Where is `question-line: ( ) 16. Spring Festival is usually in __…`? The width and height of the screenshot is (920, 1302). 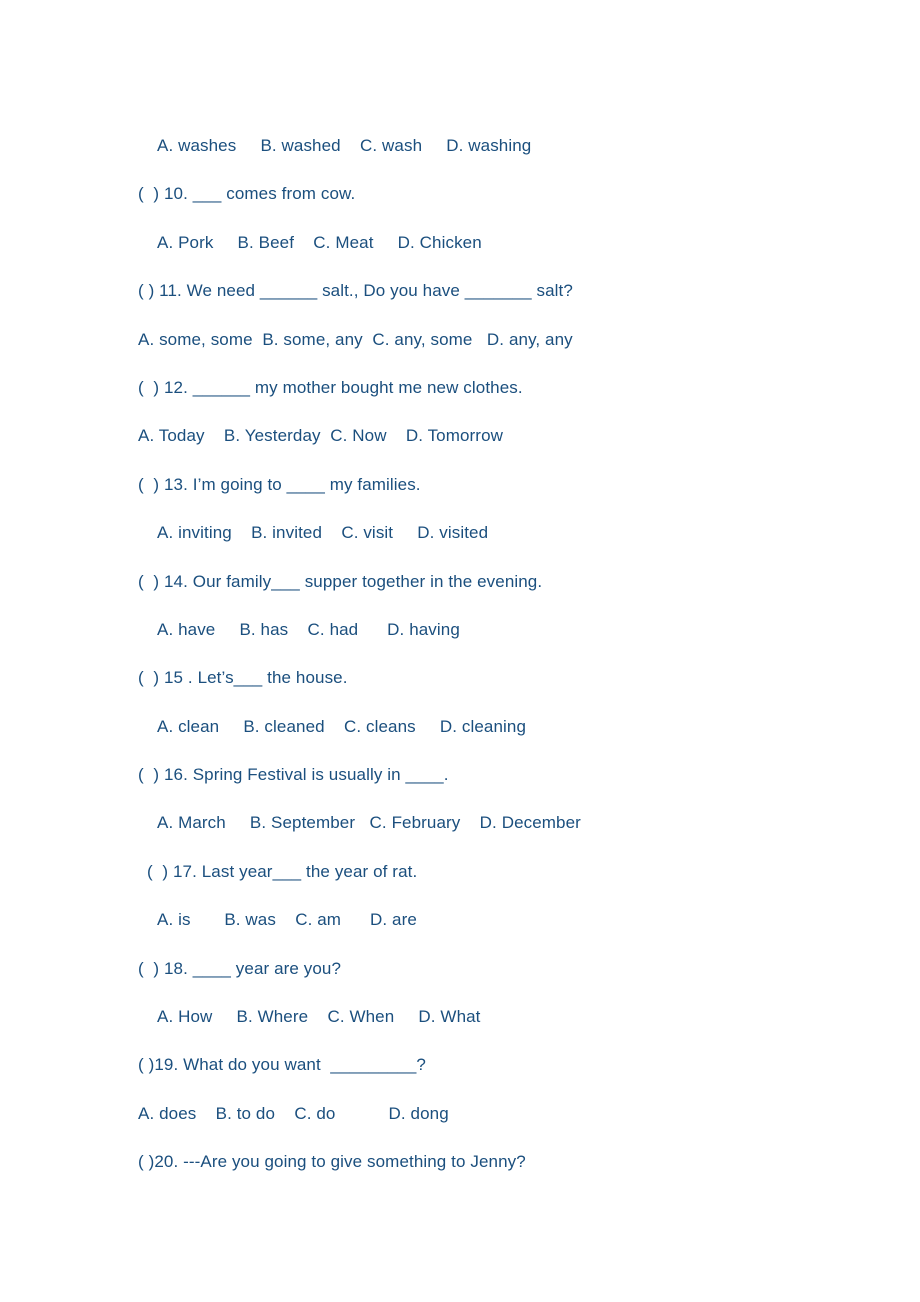
question-line: ( ) 16. Spring Festival is usually in __… is located at coordinates (293, 775).